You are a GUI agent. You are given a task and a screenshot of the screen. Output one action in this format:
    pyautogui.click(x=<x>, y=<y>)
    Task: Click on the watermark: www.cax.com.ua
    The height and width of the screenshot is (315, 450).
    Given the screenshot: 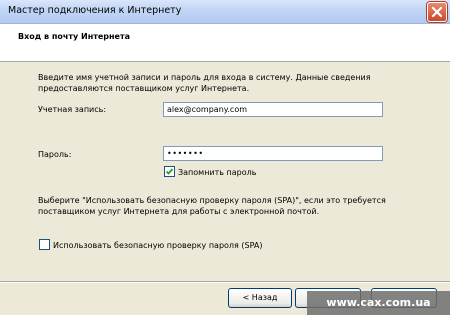 What is the action you would take?
    pyautogui.click(x=378, y=303)
    